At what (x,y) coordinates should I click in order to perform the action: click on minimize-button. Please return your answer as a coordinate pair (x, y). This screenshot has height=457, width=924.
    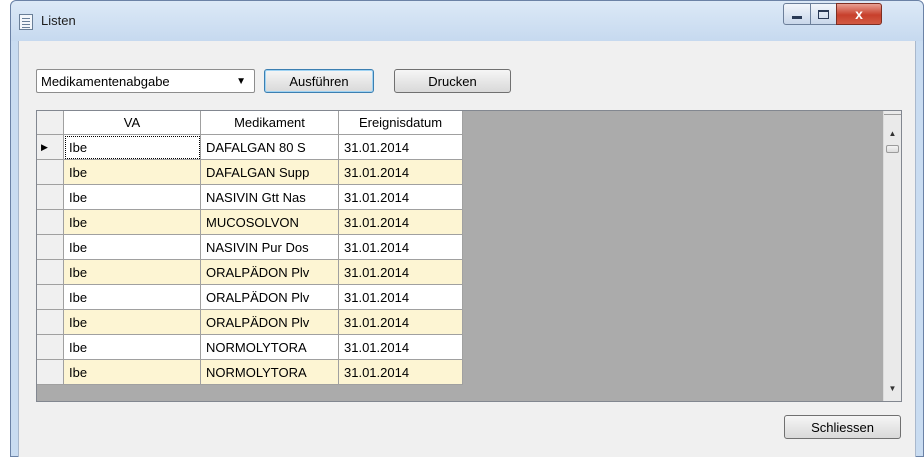
    Looking at the image, I should click on (797, 14).